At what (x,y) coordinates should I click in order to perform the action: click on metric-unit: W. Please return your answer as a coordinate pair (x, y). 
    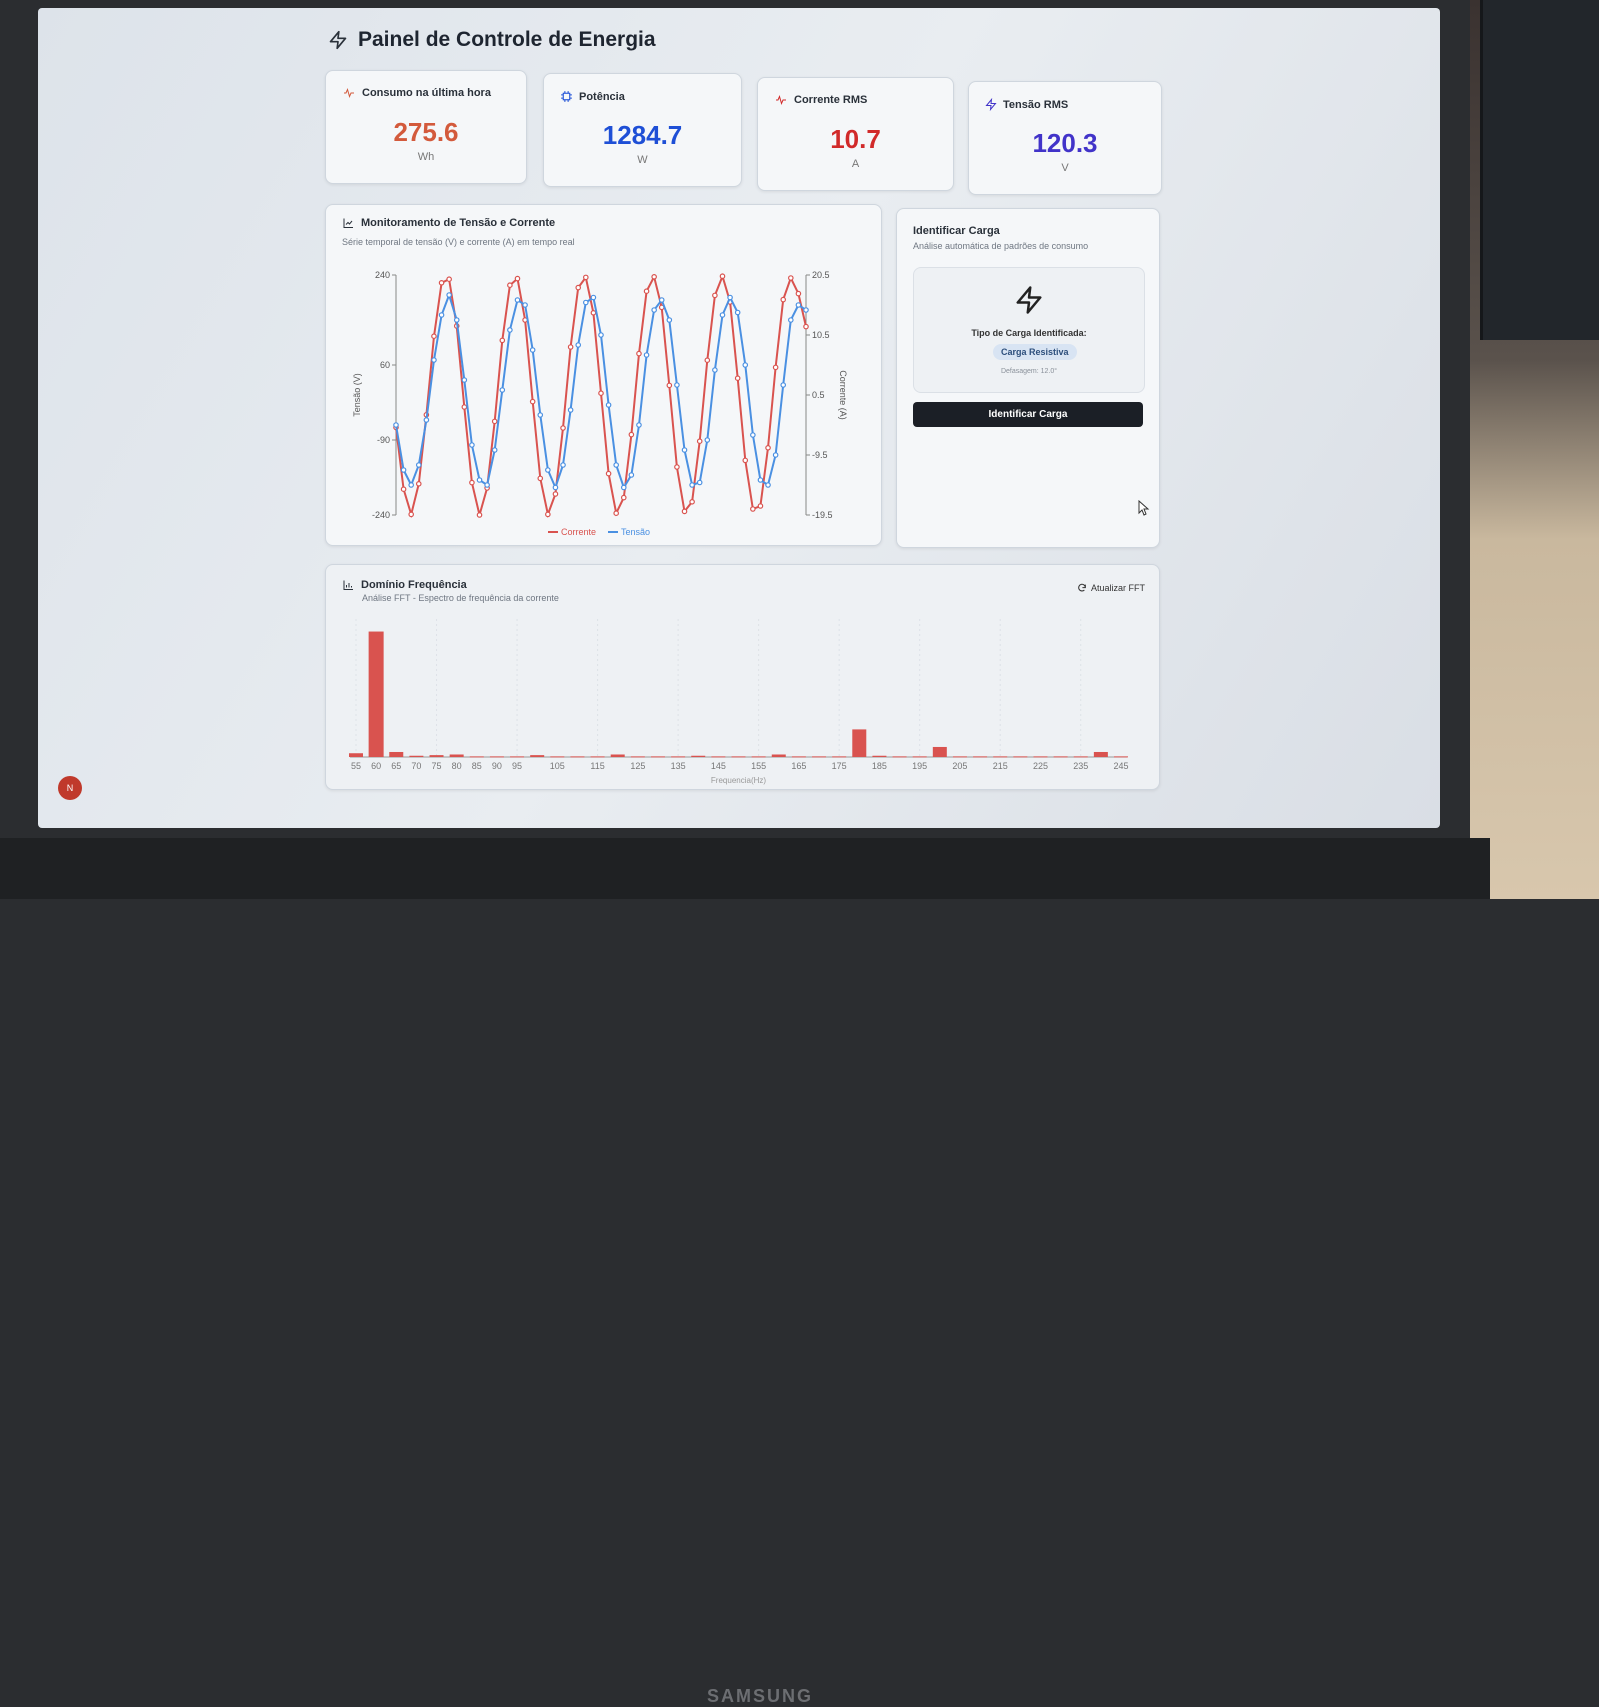
    Looking at the image, I should click on (642, 160).